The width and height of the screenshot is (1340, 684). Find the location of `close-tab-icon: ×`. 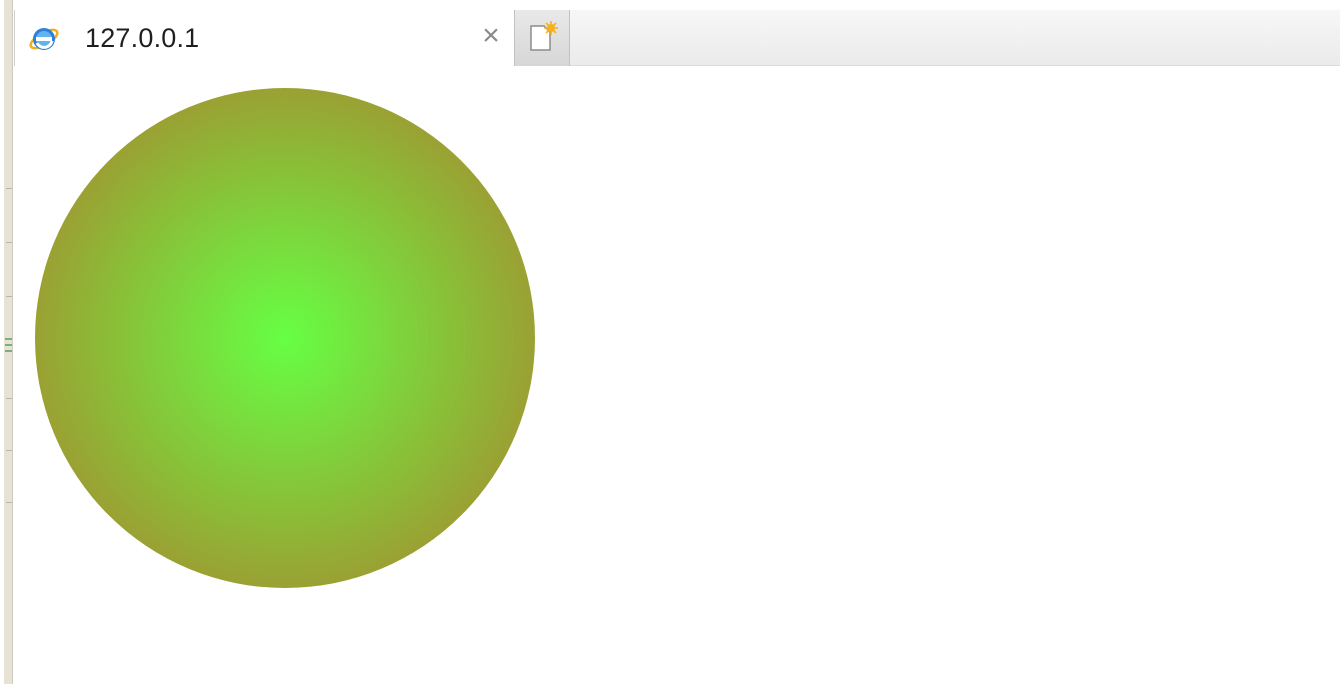

close-tab-icon: × is located at coordinates (491, 36).